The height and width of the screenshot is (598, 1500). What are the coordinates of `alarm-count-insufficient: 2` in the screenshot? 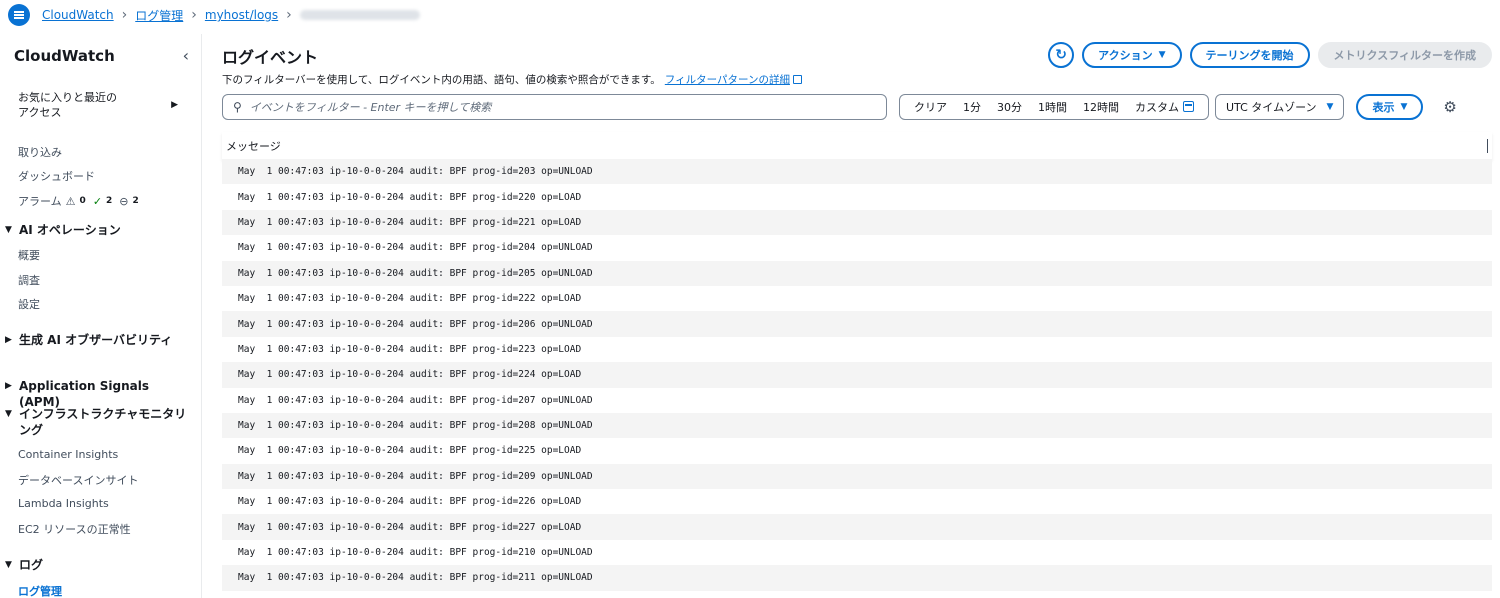 It's located at (135, 201).